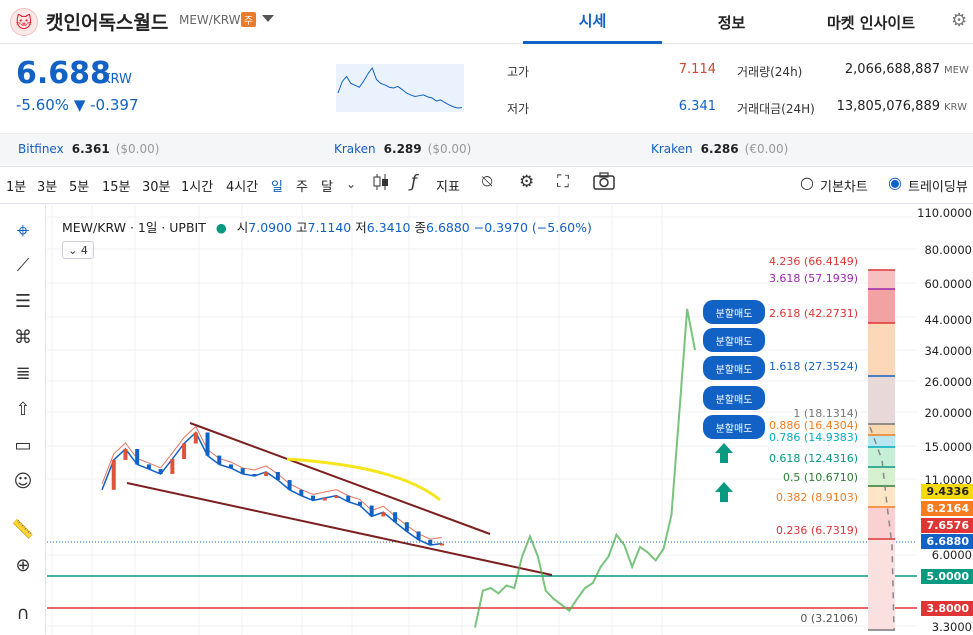  Describe the element at coordinates (23, 565) in the screenshot. I see `zoom-in-icon: ⊕` at that location.